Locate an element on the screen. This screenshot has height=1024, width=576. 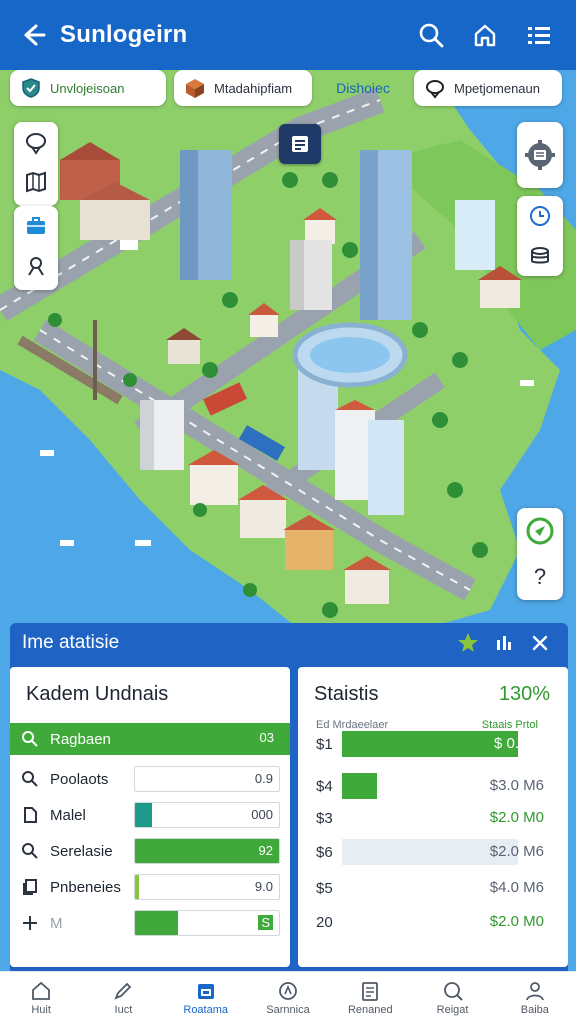
left-toolbar-bottom is located at coordinates (36, 248).